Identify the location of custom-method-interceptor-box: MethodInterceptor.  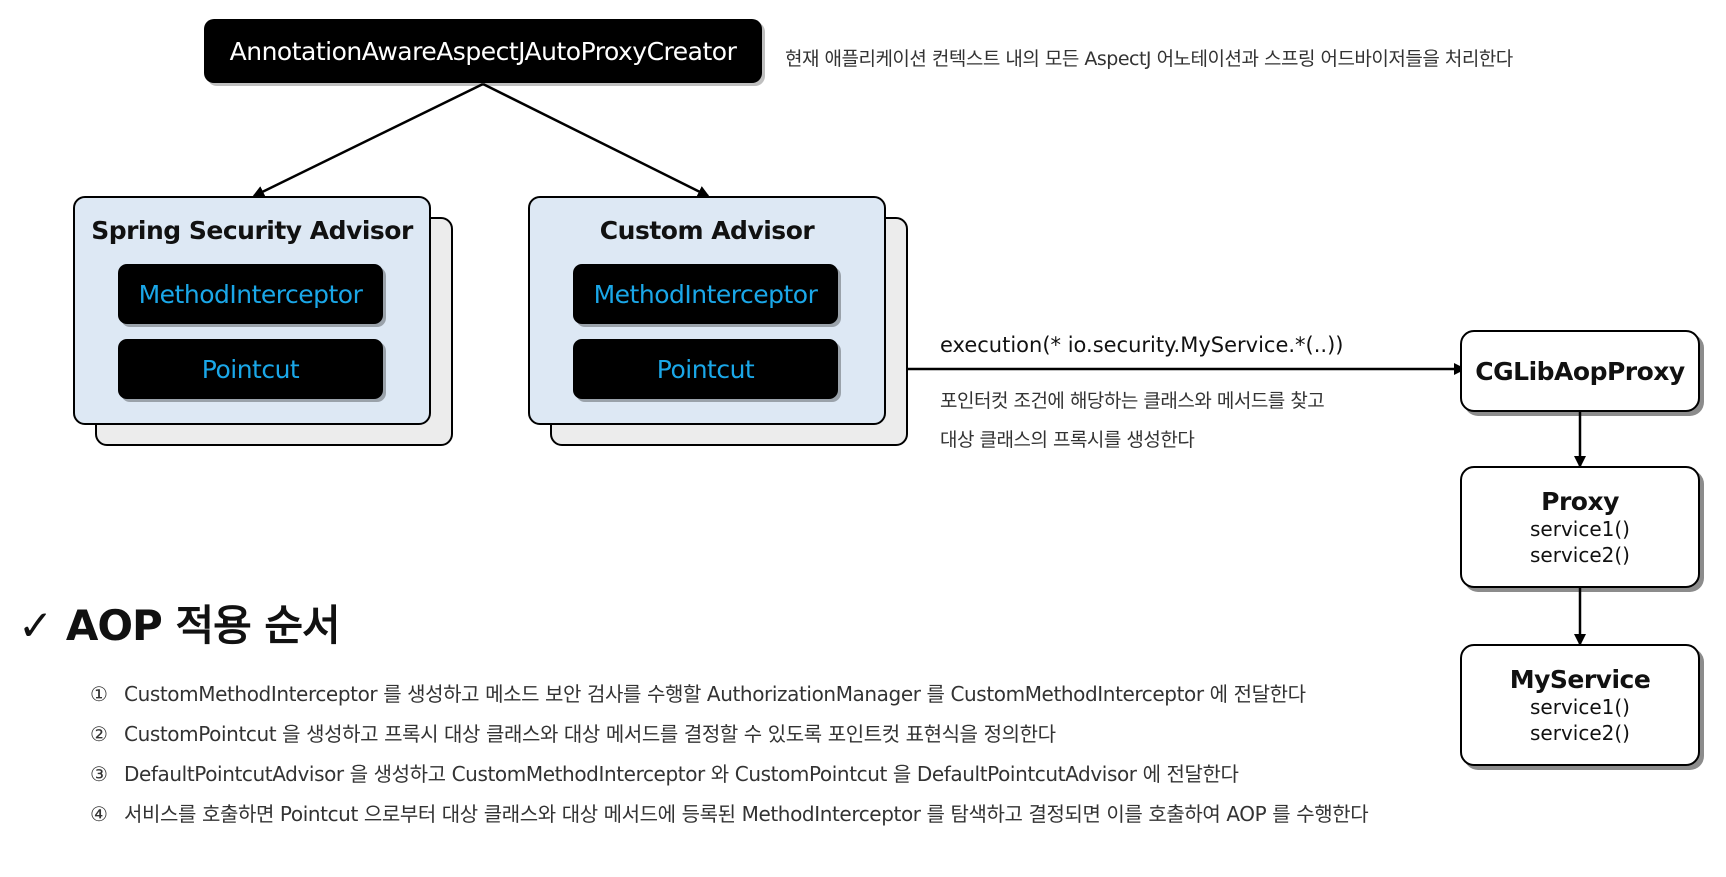
(705, 294).